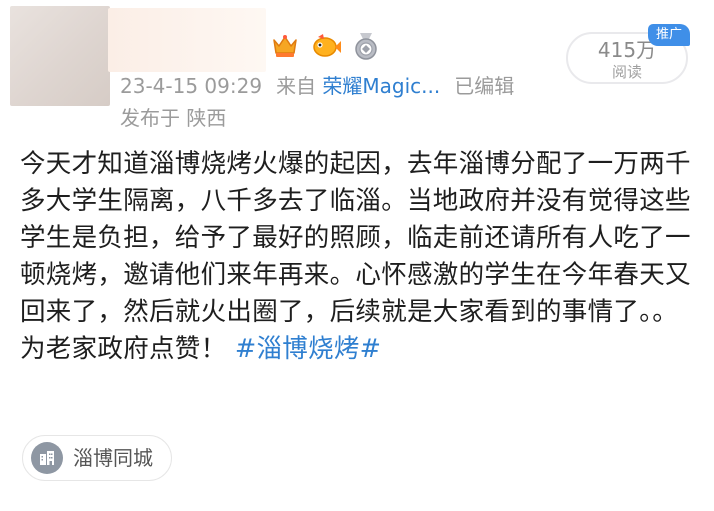 The width and height of the screenshot is (714, 511). Describe the element at coordinates (173, 118) in the screenshot. I see `post-location: 发布于 陕西` at that location.